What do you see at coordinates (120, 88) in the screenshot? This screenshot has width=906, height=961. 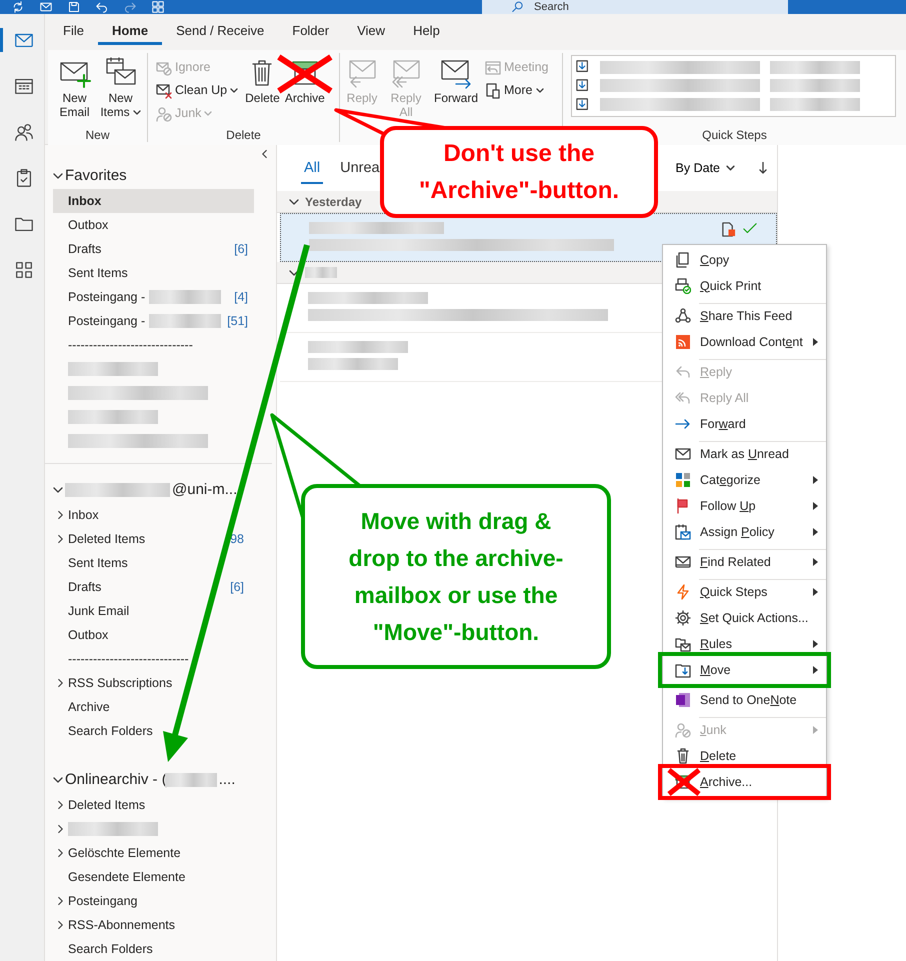 I see `ribbon-button: New Items` at bounding box center [120, 88].